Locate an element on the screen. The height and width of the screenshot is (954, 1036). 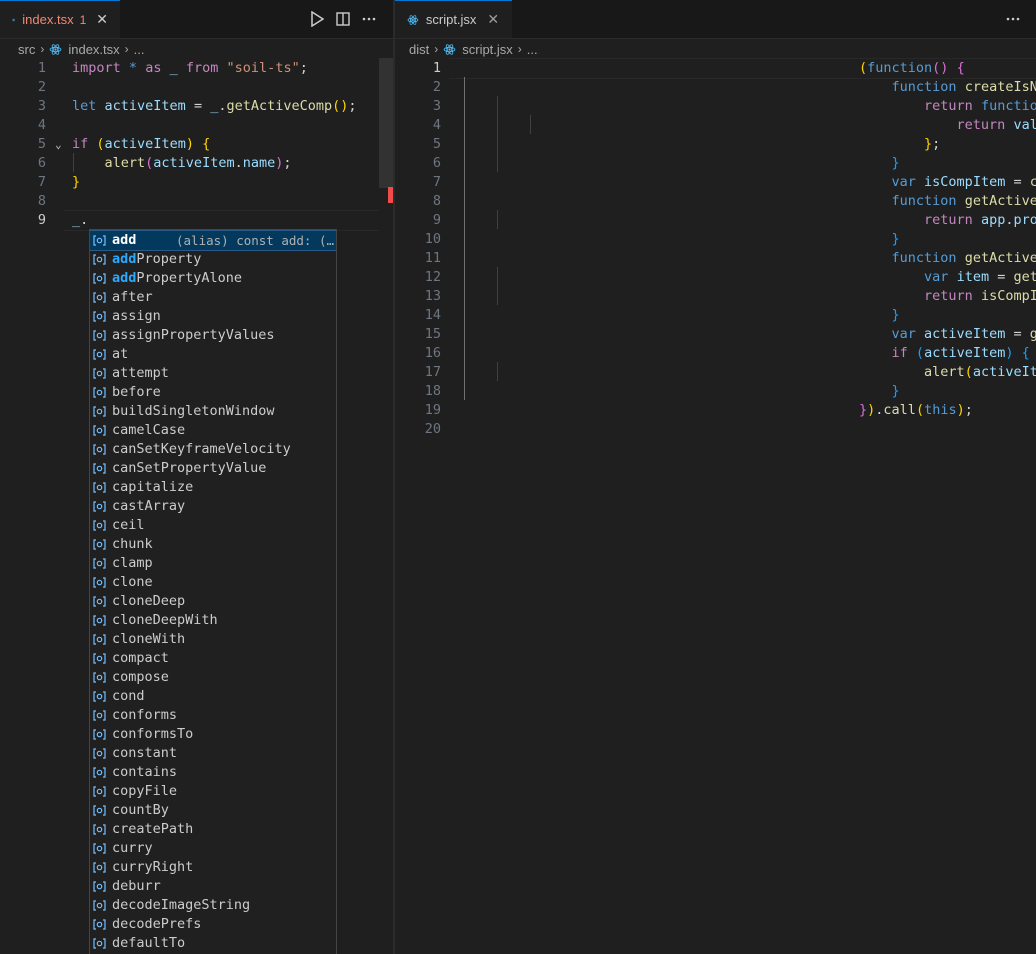
suggestion-label: cloneWith is located at coordinates (148, 639).